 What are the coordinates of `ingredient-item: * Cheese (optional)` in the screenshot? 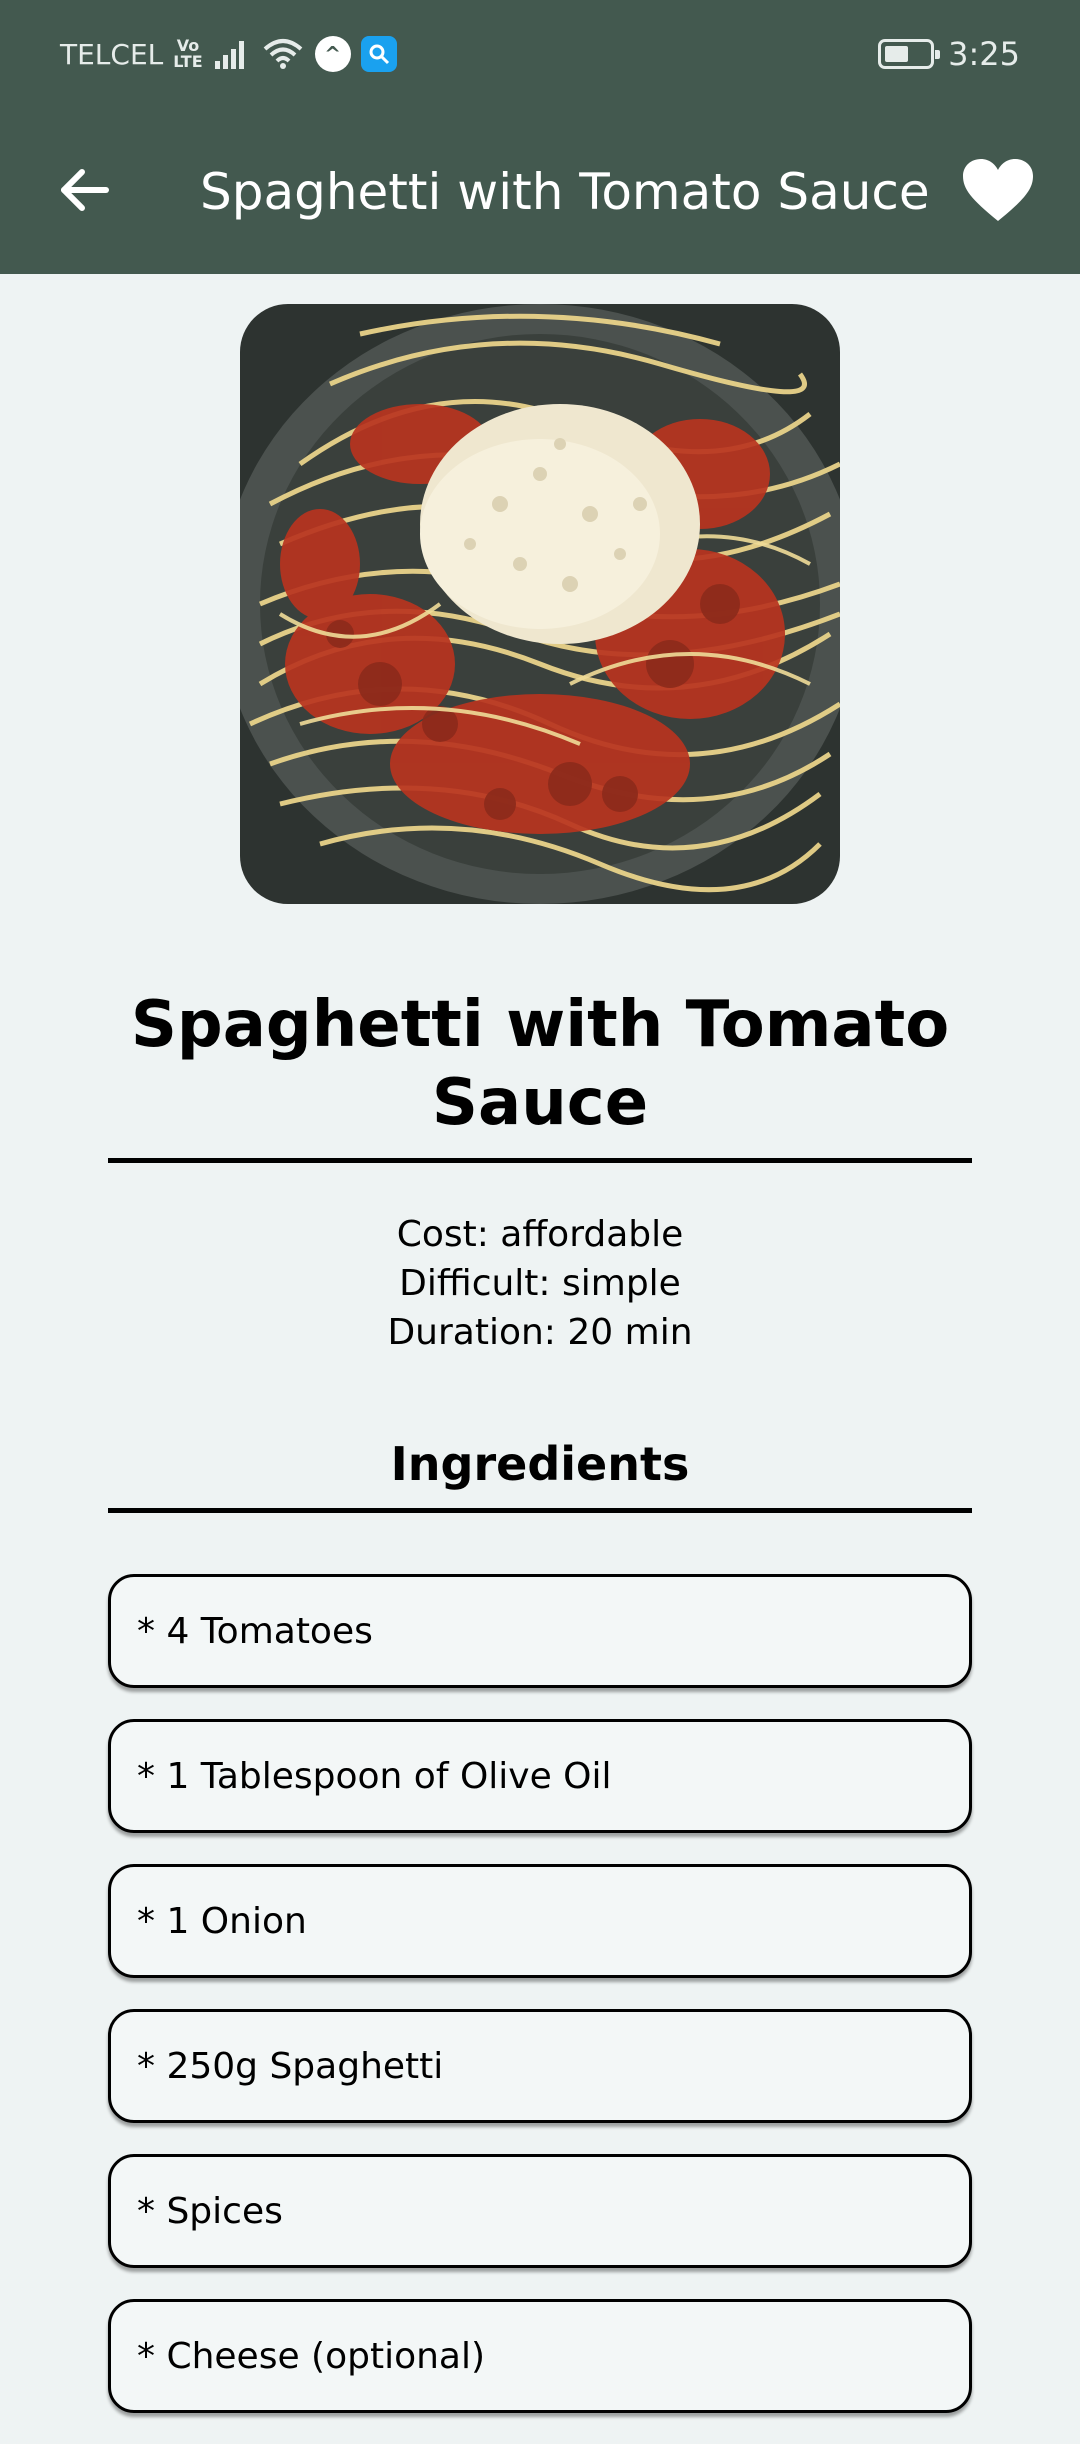 It's located at (540, 2356).